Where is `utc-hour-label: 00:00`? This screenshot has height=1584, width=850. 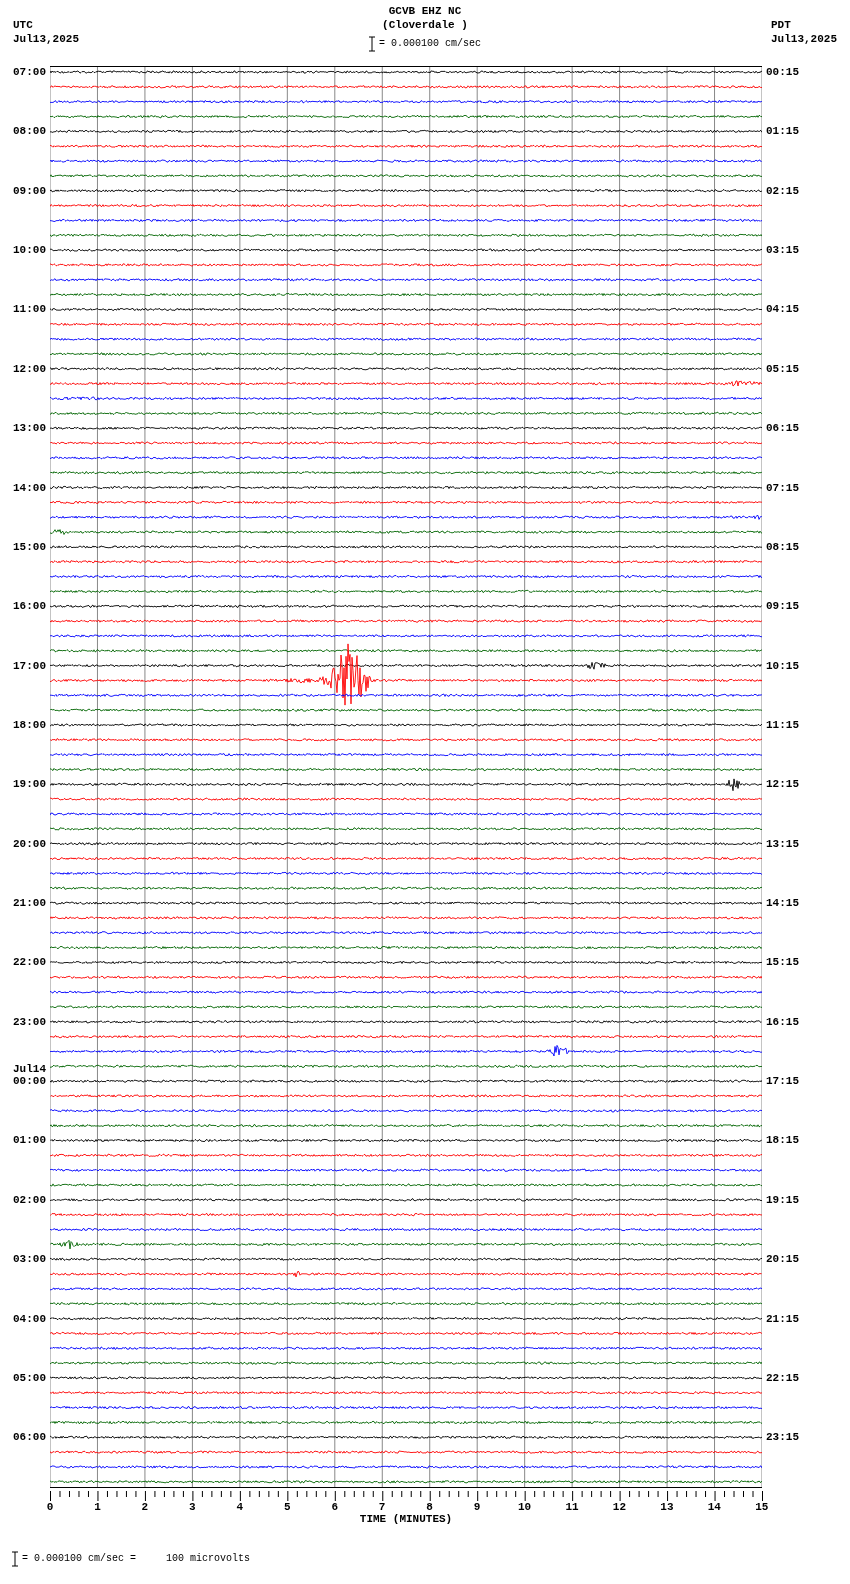
utc-hour-label: 00:00 is located at coordinates (30, 1081).